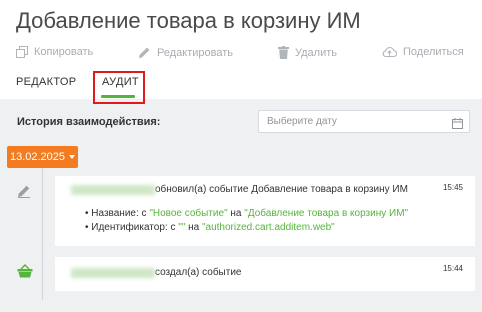 The image size is (482, 312). I want to click on date-filter-badge: 13.02.2025, so click(42, 157).